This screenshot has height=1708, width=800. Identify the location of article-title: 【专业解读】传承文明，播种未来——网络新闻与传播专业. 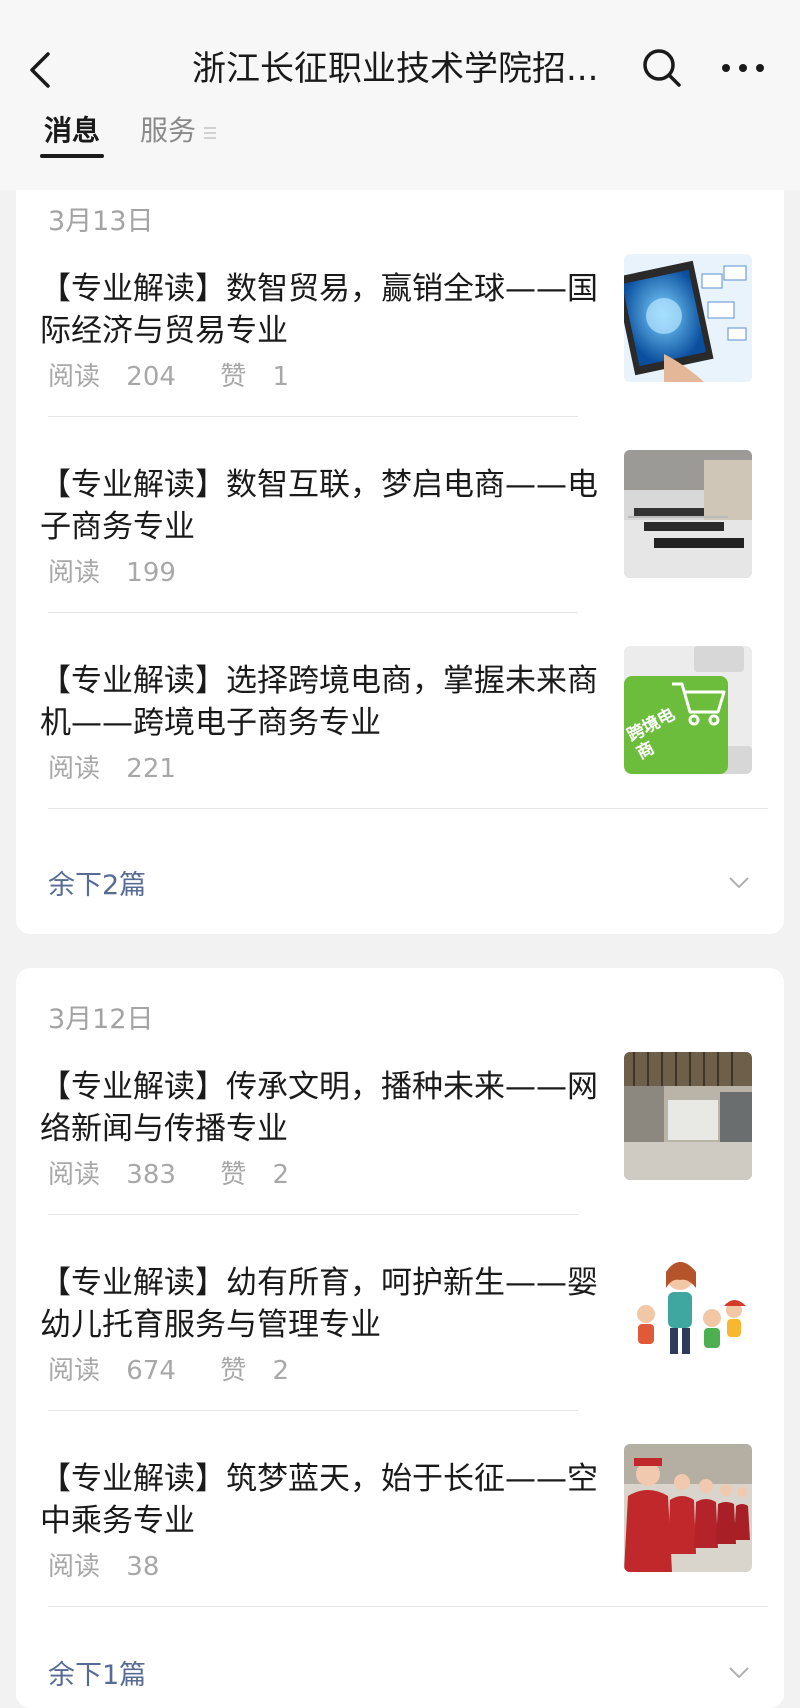
(319, 1108).